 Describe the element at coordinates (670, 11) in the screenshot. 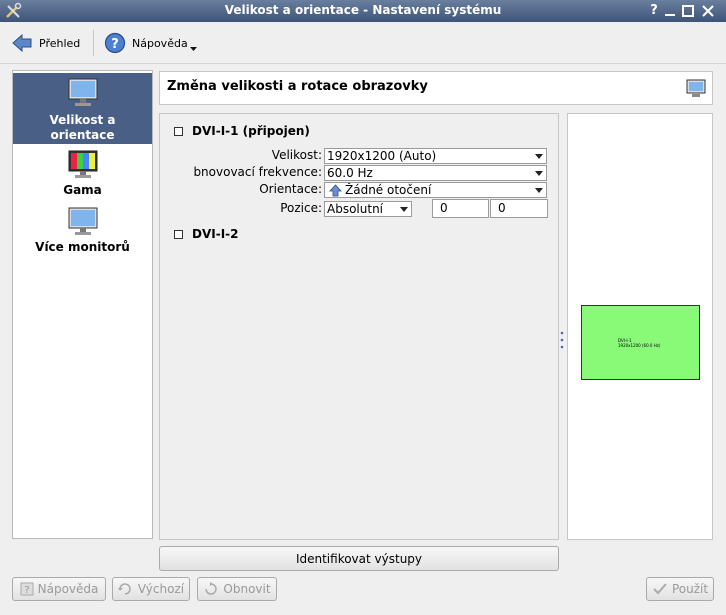

I see `minimize-button` at that location.